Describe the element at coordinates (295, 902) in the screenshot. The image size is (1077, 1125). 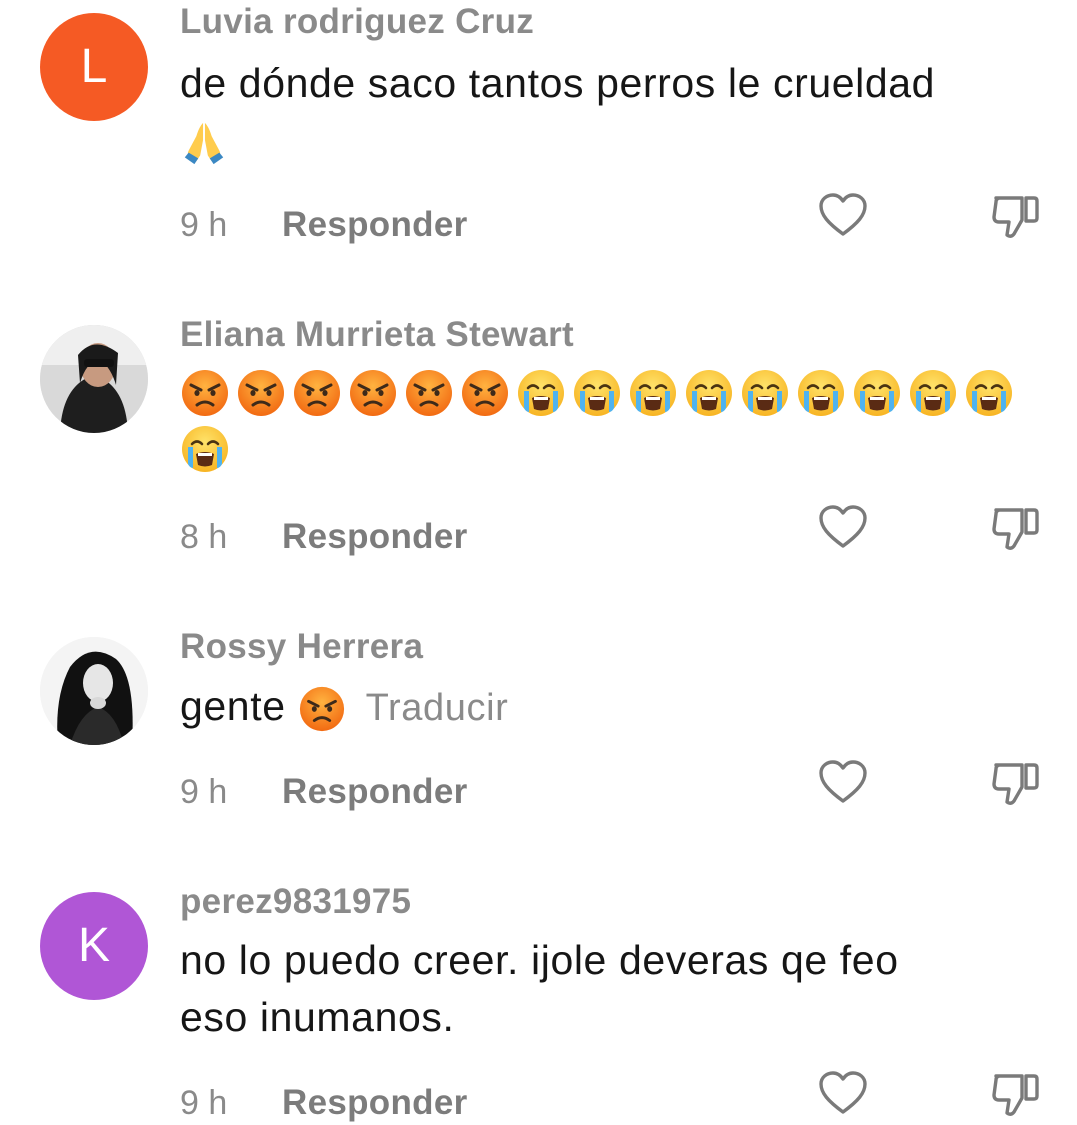
I see `comment-username: perez9831975` at that location.